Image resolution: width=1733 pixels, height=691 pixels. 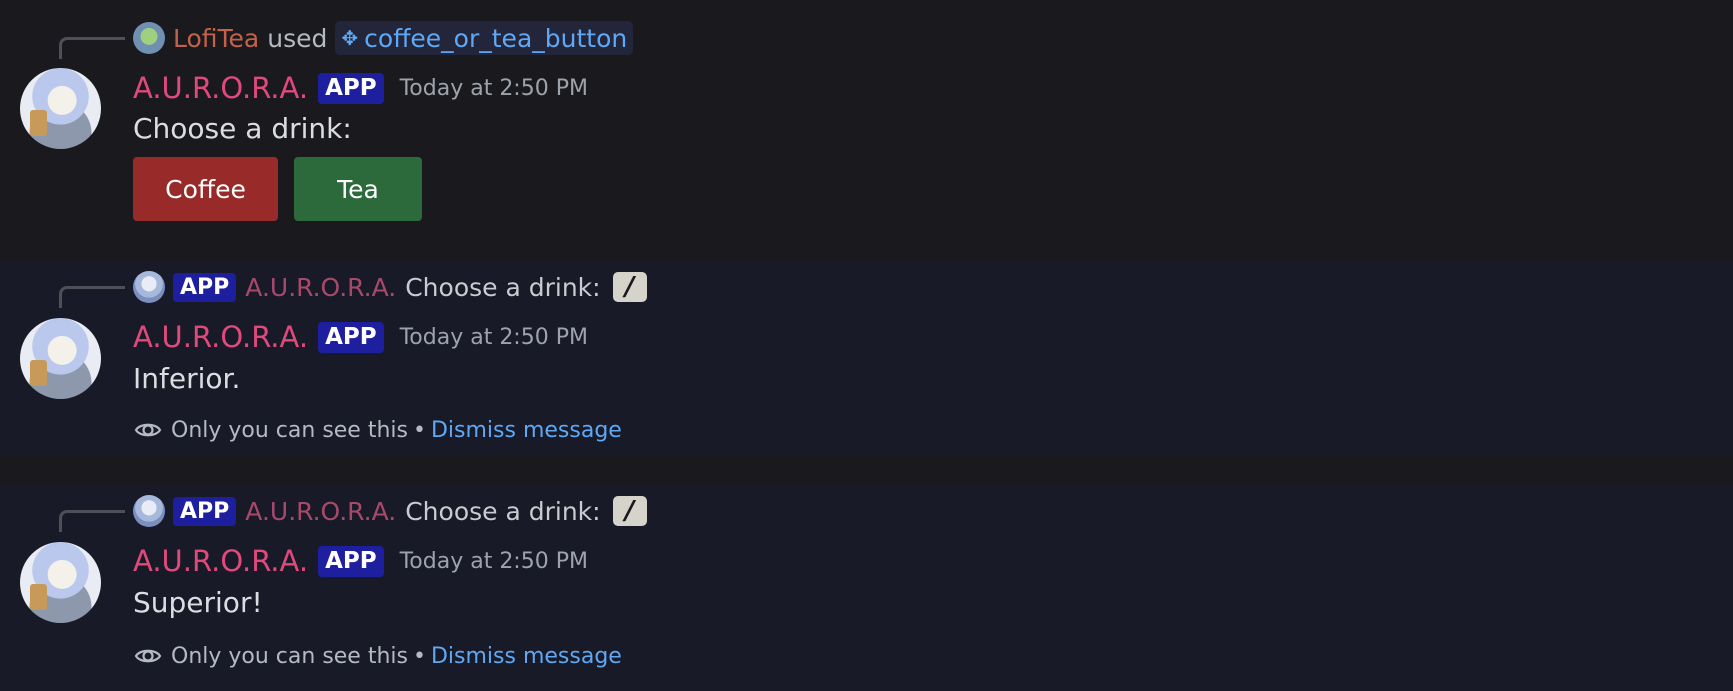 I want to click on message-content: Choose a drink:, so click(x=242, y=128).